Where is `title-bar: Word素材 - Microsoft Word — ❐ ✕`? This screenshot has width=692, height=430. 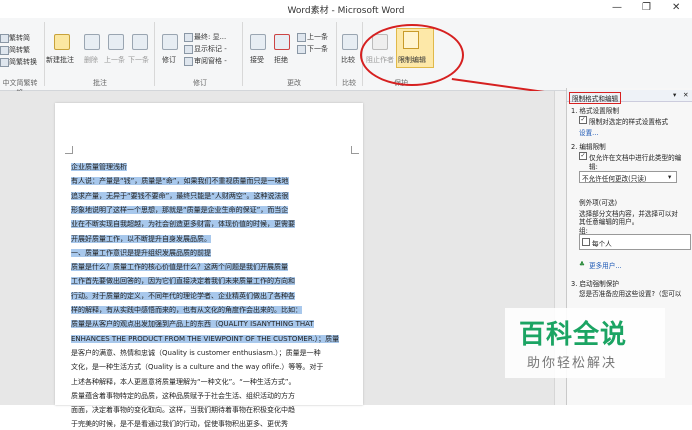 title-bar: Word素材 - Microsoft Word — ❐ ✕ is located at coordinates (346, 9).